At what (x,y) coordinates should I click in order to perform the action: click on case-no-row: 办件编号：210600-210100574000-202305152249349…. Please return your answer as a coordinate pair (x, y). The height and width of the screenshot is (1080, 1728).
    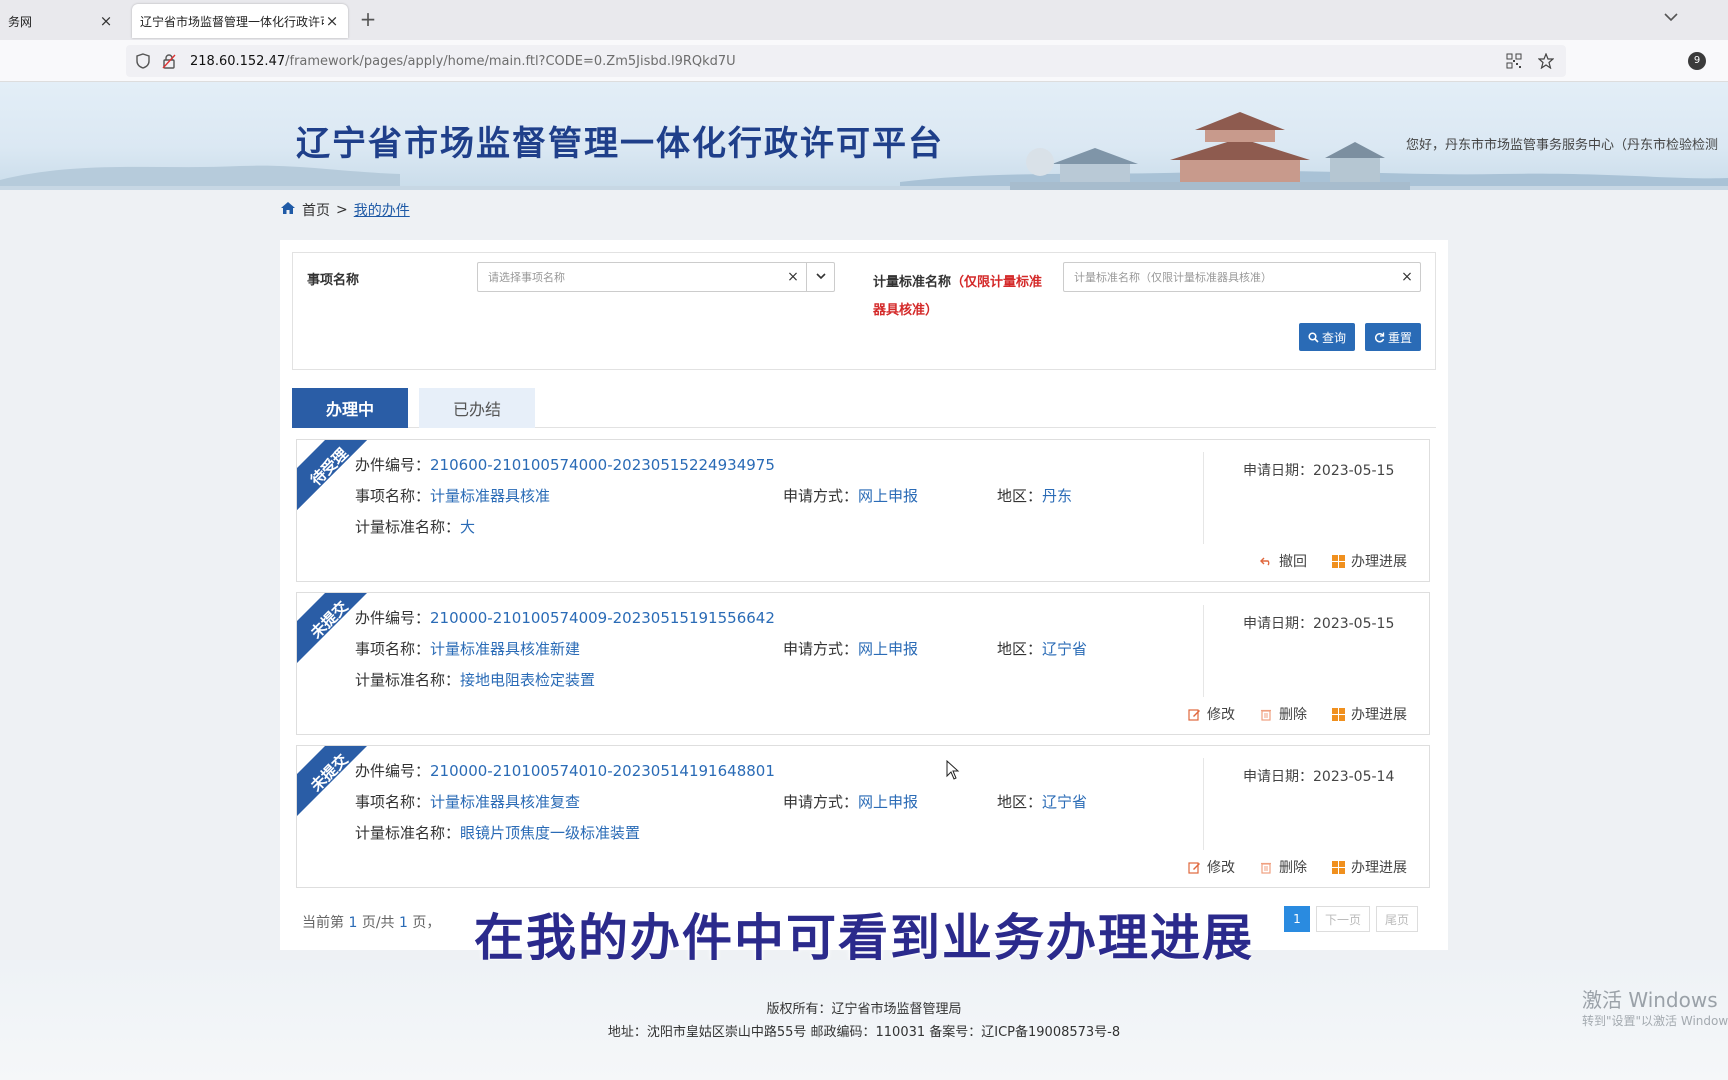
    Looking at the image, I should click on (565, 464).